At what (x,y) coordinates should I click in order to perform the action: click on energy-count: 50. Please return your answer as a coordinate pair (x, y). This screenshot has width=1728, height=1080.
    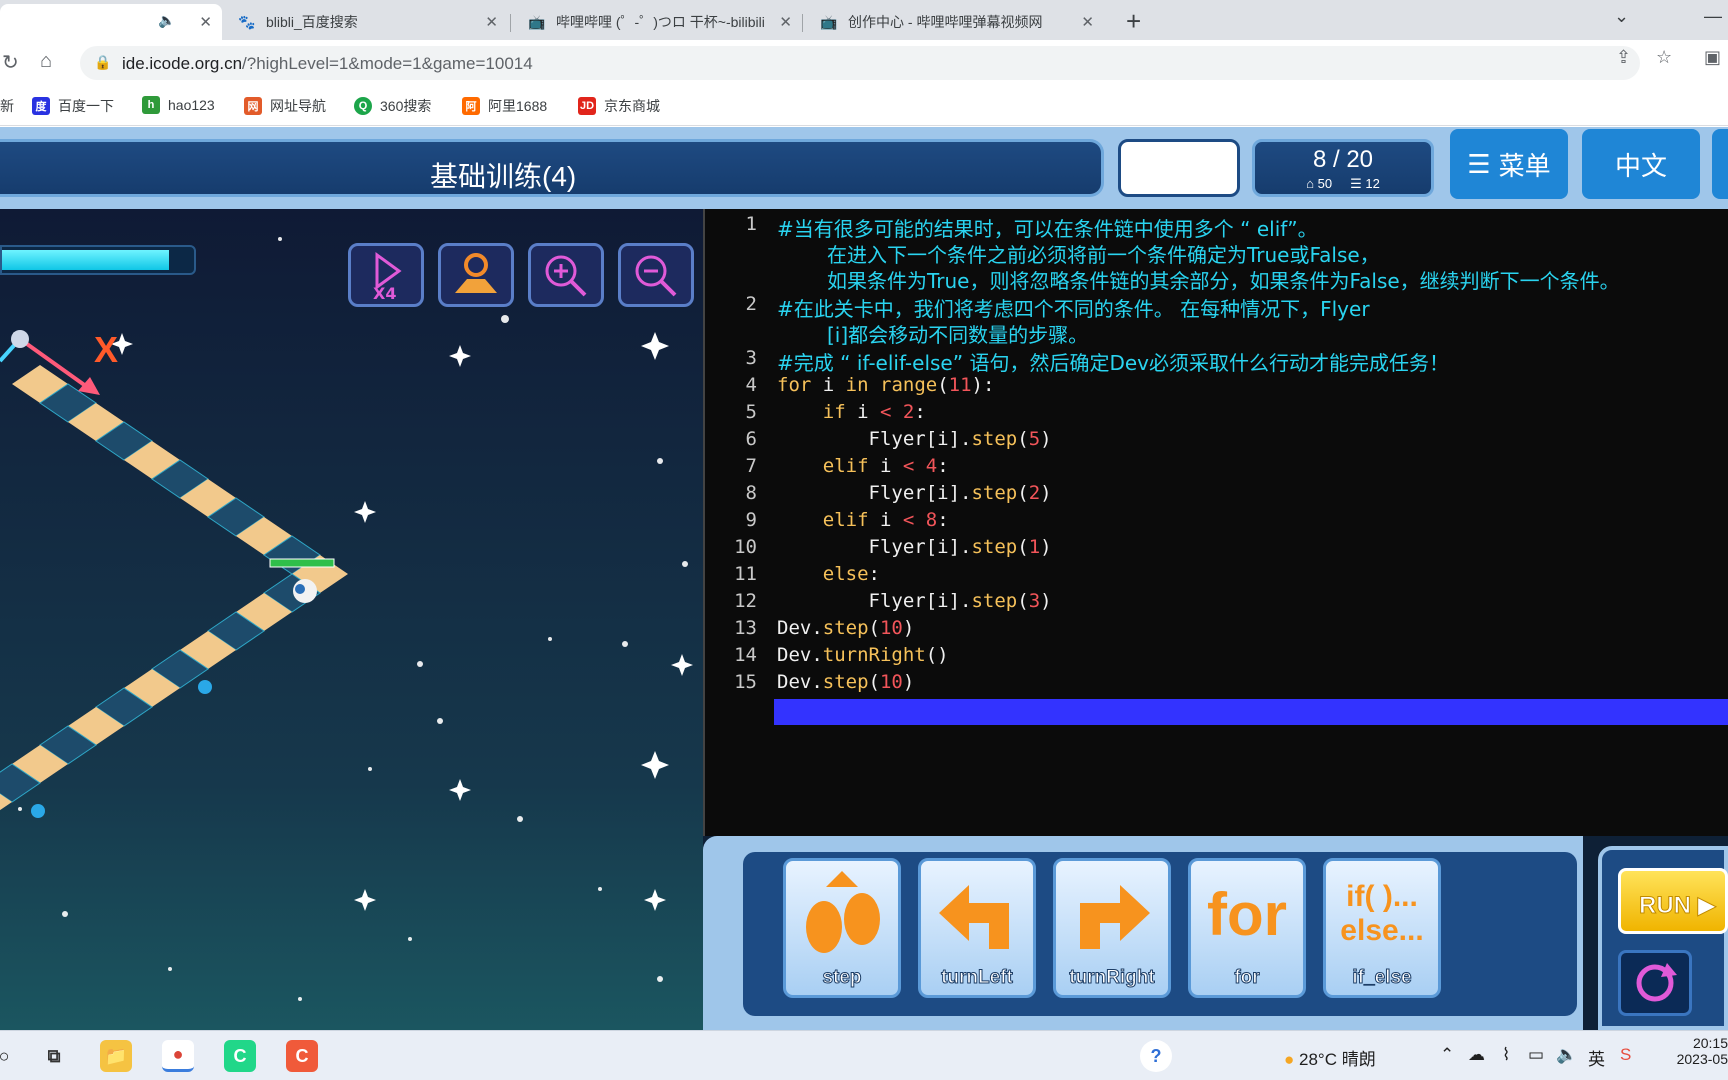
    Looking at the image, I should click on (1325, 183).